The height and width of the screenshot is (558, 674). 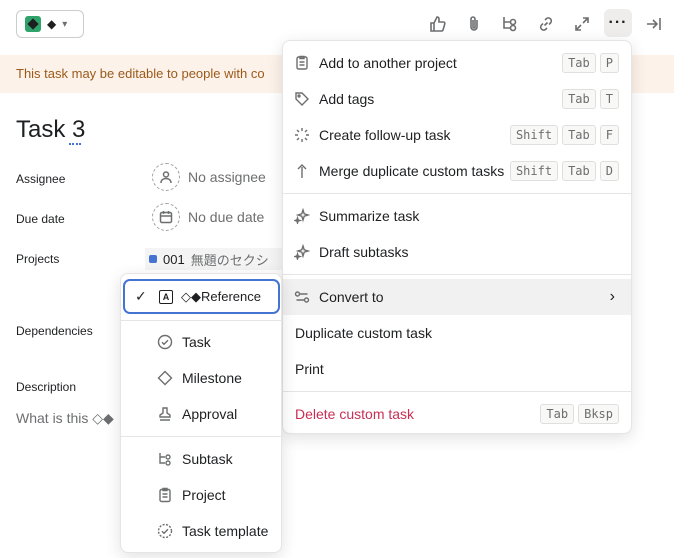 I want to click on projects-label: Projects, so click(x=38, y=259).